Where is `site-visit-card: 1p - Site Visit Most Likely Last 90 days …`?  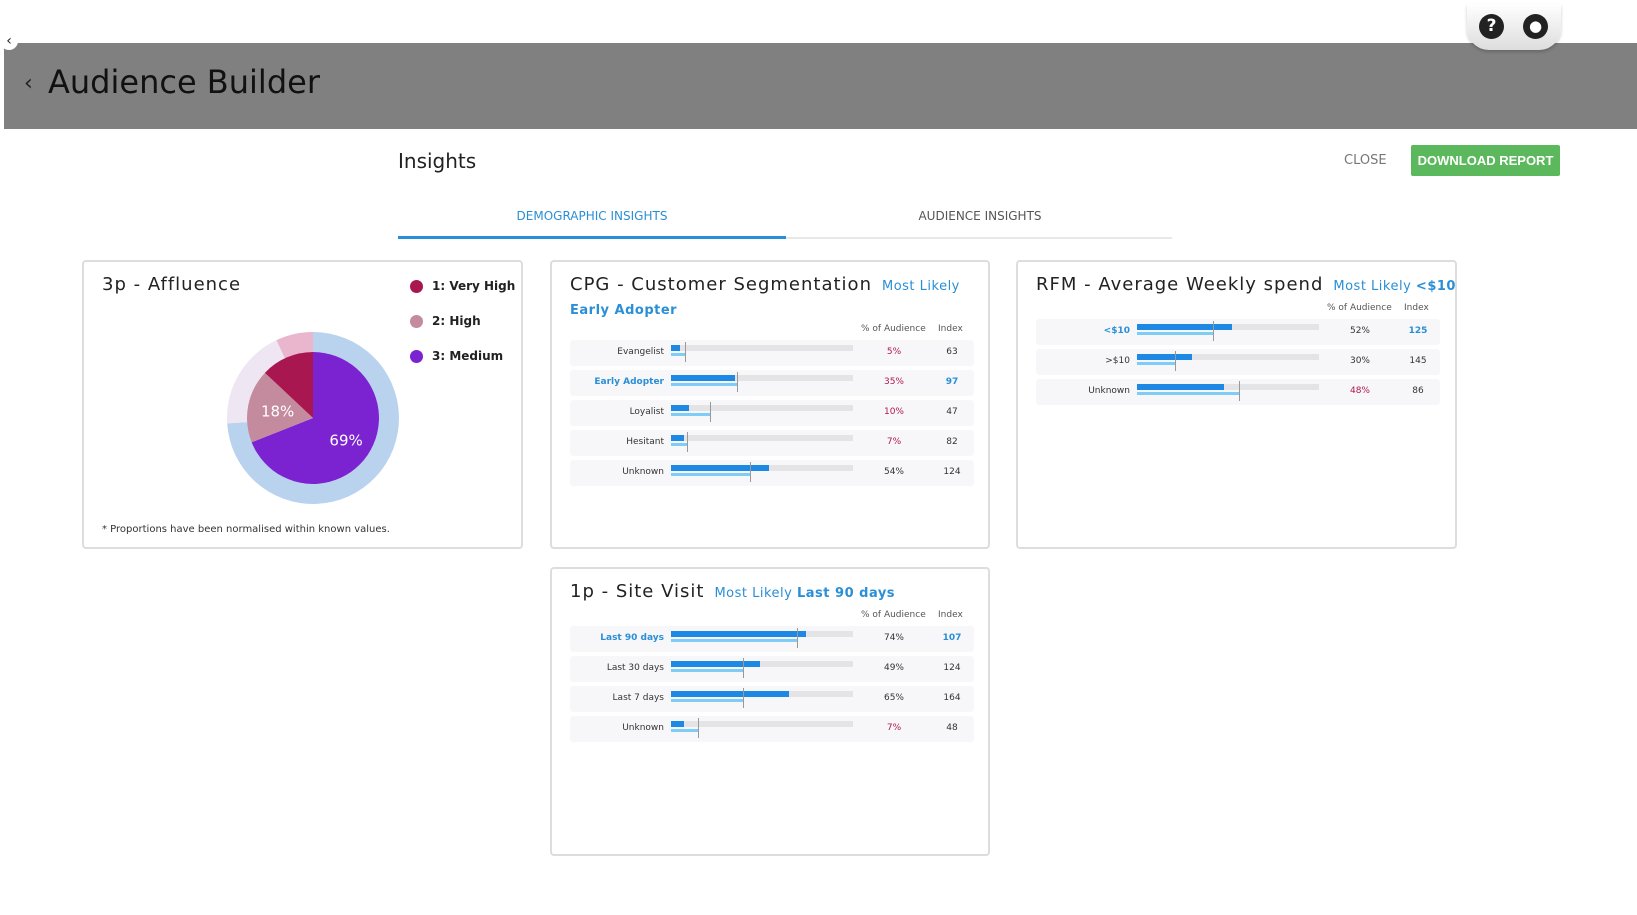
site-visit-card: 1p - Site Visit Most Likely Last 90 days … is located at coordinates (770, 711).